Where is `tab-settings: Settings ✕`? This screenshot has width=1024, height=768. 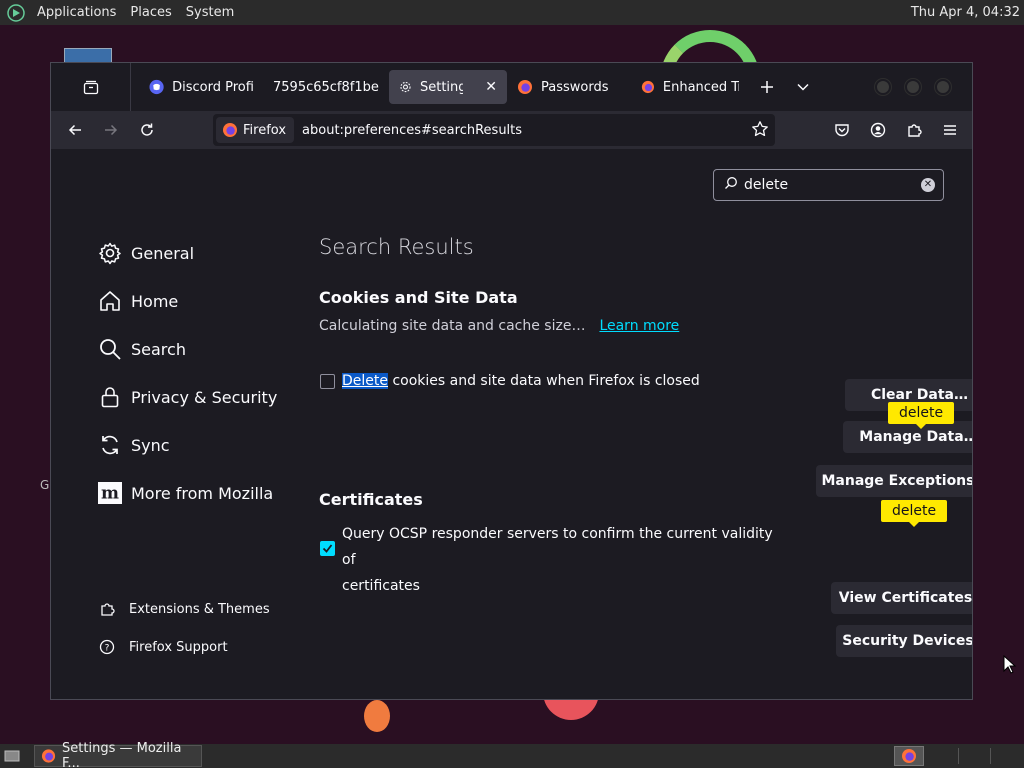
tab-settings: Settings ✕ is located at coordinates (448, 87).